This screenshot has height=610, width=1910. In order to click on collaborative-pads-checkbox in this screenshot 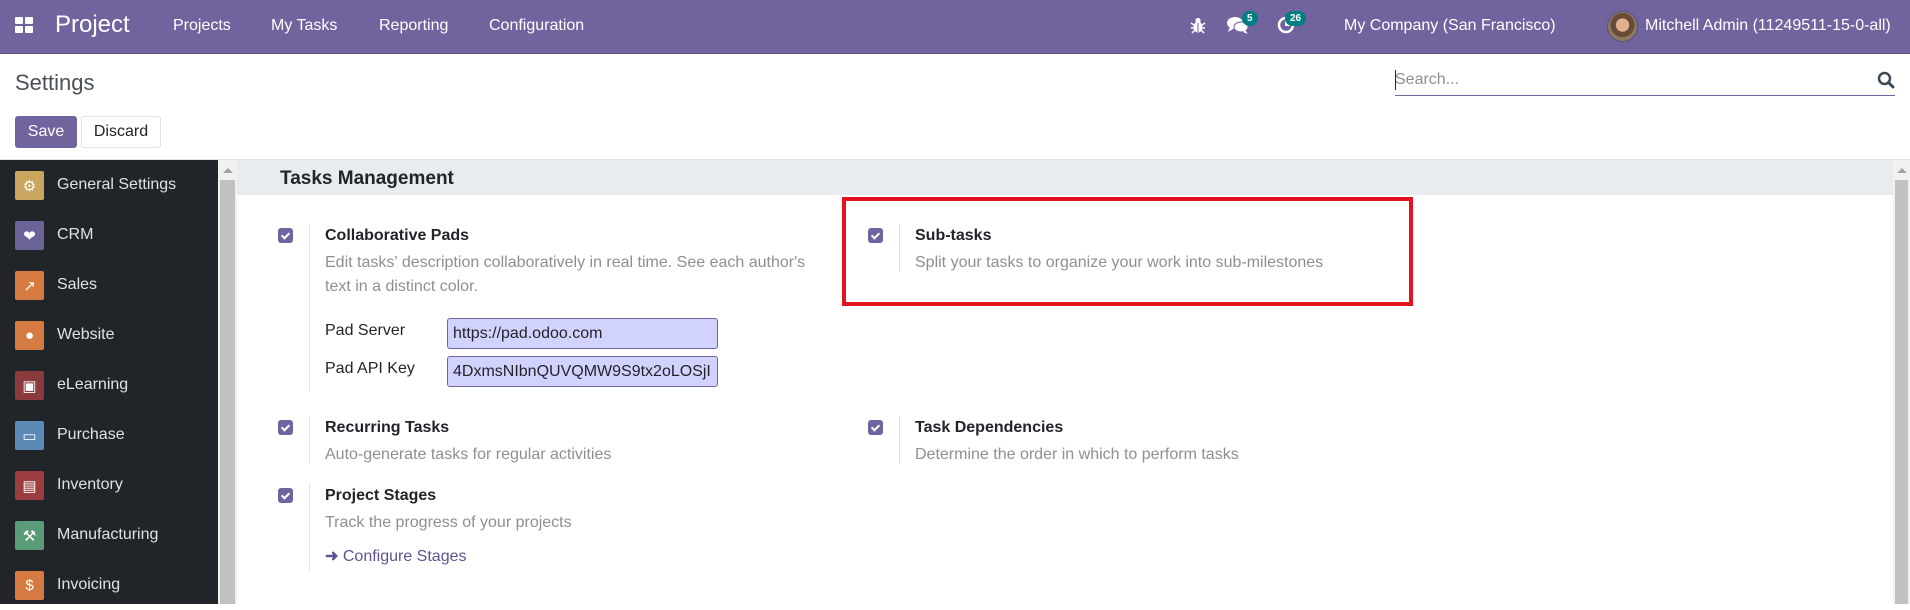, I will do `click(285, 235)`.